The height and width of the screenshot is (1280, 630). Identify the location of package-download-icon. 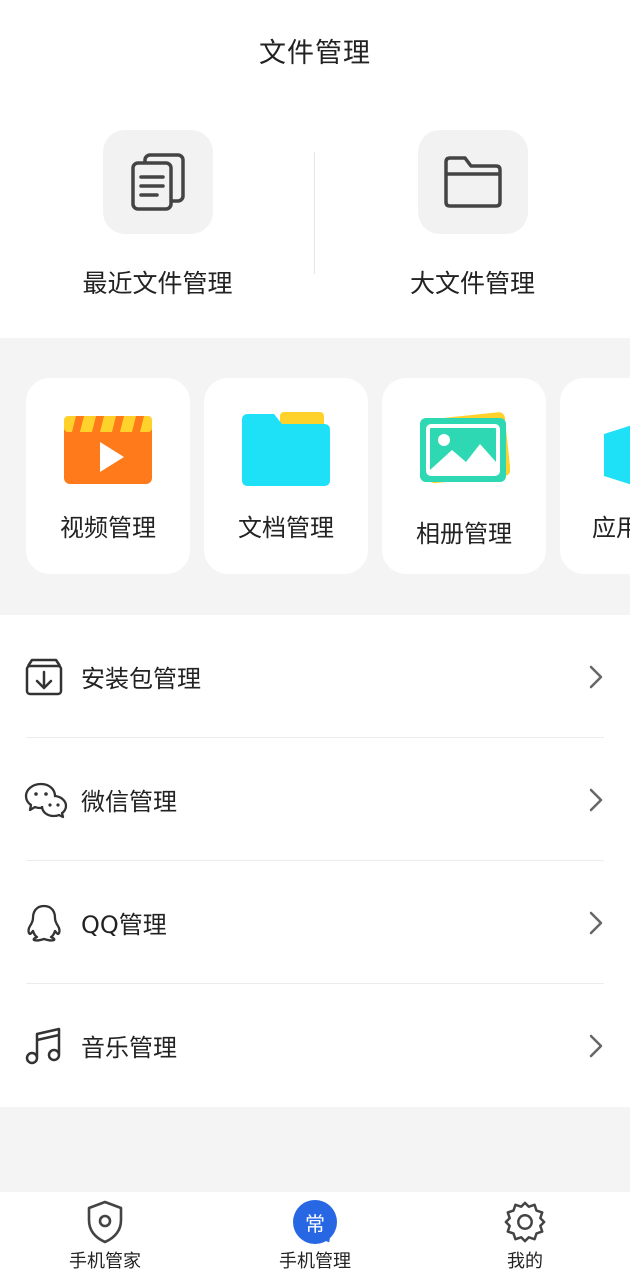
(44, 677).